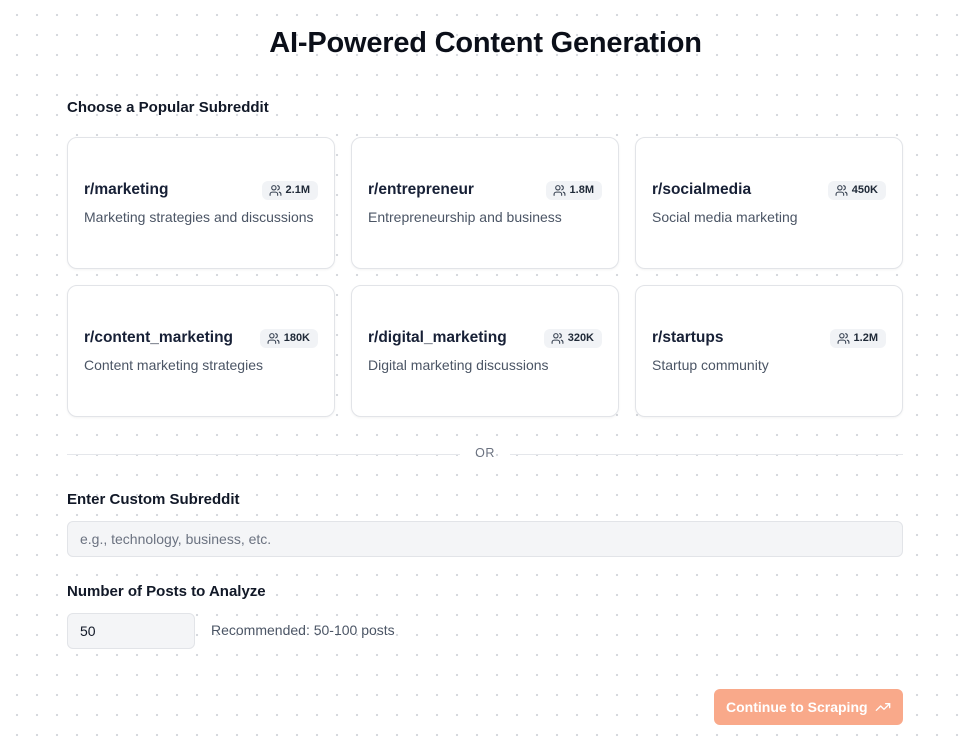 The height and width of the screenshot is (753, 971). What do you see at coordinates (710, 365) in the screenshot?
I see `subreddit-description: Startup community` at bounding box center [710, 365].